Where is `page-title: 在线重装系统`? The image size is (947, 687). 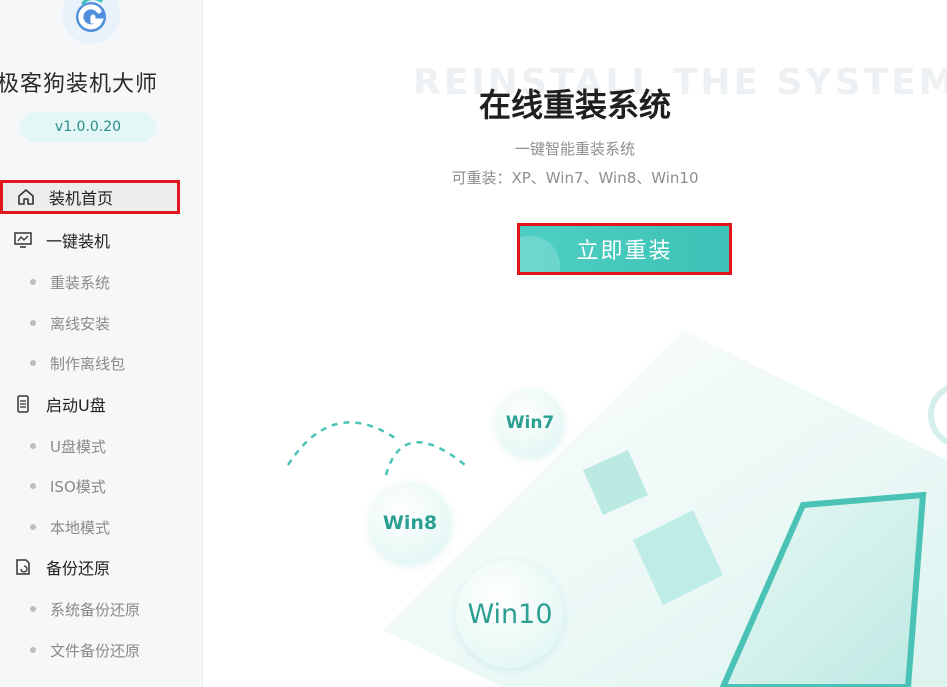 page-title: 在线重装系统 is located at coordinates (574, 105).